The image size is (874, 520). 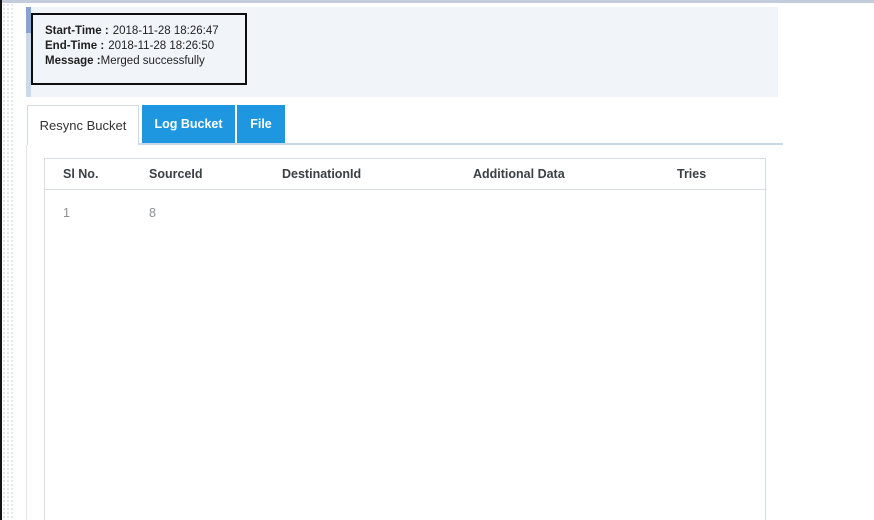 What do you see at coordinates (77, 31) in the screenshot?
I see `start-time-label: Start-Time :` at bounding box center [77, 31].